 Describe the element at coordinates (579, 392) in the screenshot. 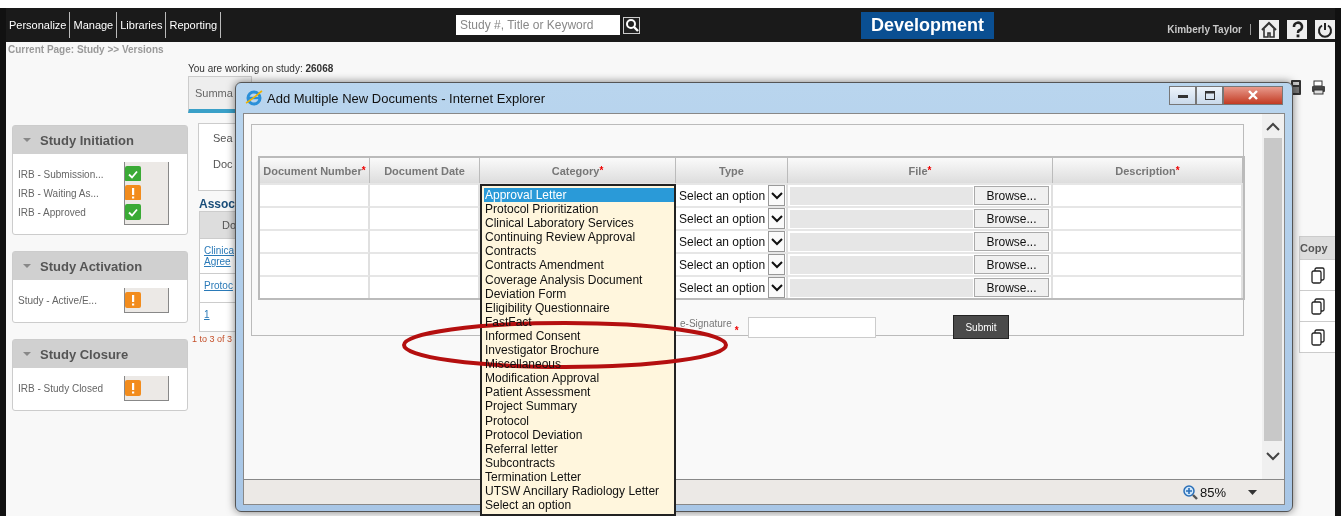

I see `dropdown-option: Patient Assessment` at that location.